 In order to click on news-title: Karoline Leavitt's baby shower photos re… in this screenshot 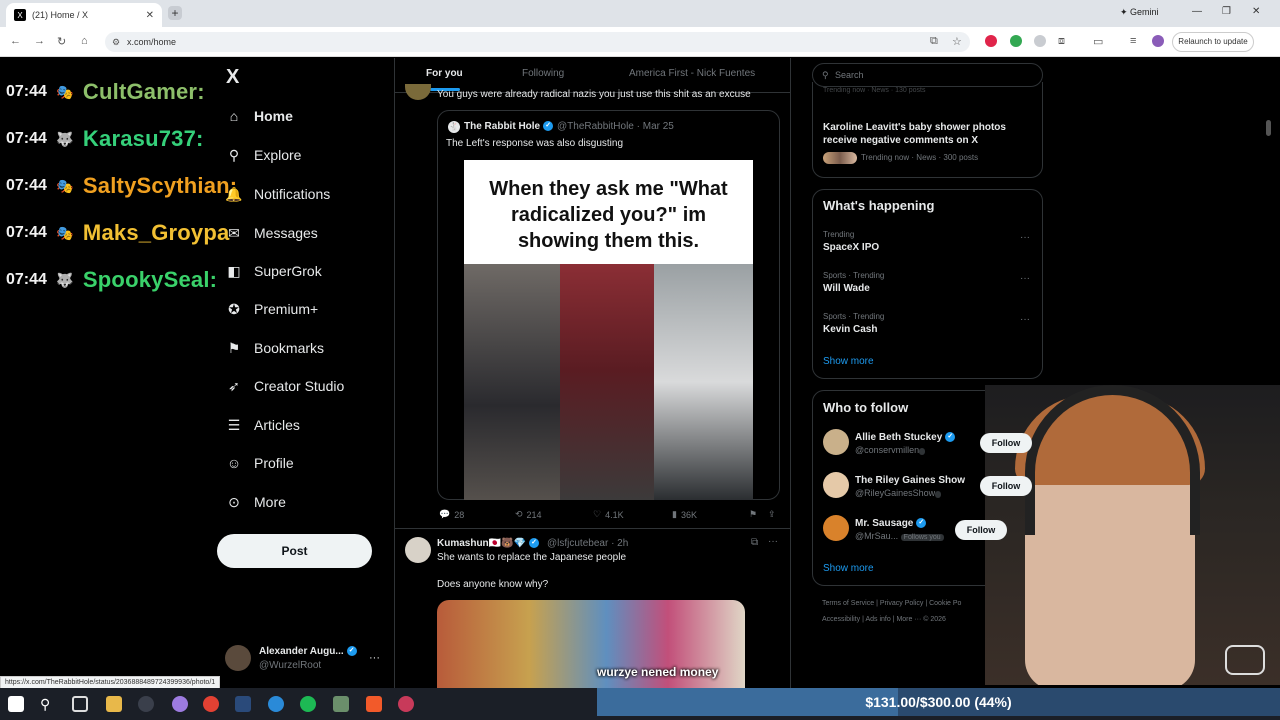, I will do `click(928, 134)`.